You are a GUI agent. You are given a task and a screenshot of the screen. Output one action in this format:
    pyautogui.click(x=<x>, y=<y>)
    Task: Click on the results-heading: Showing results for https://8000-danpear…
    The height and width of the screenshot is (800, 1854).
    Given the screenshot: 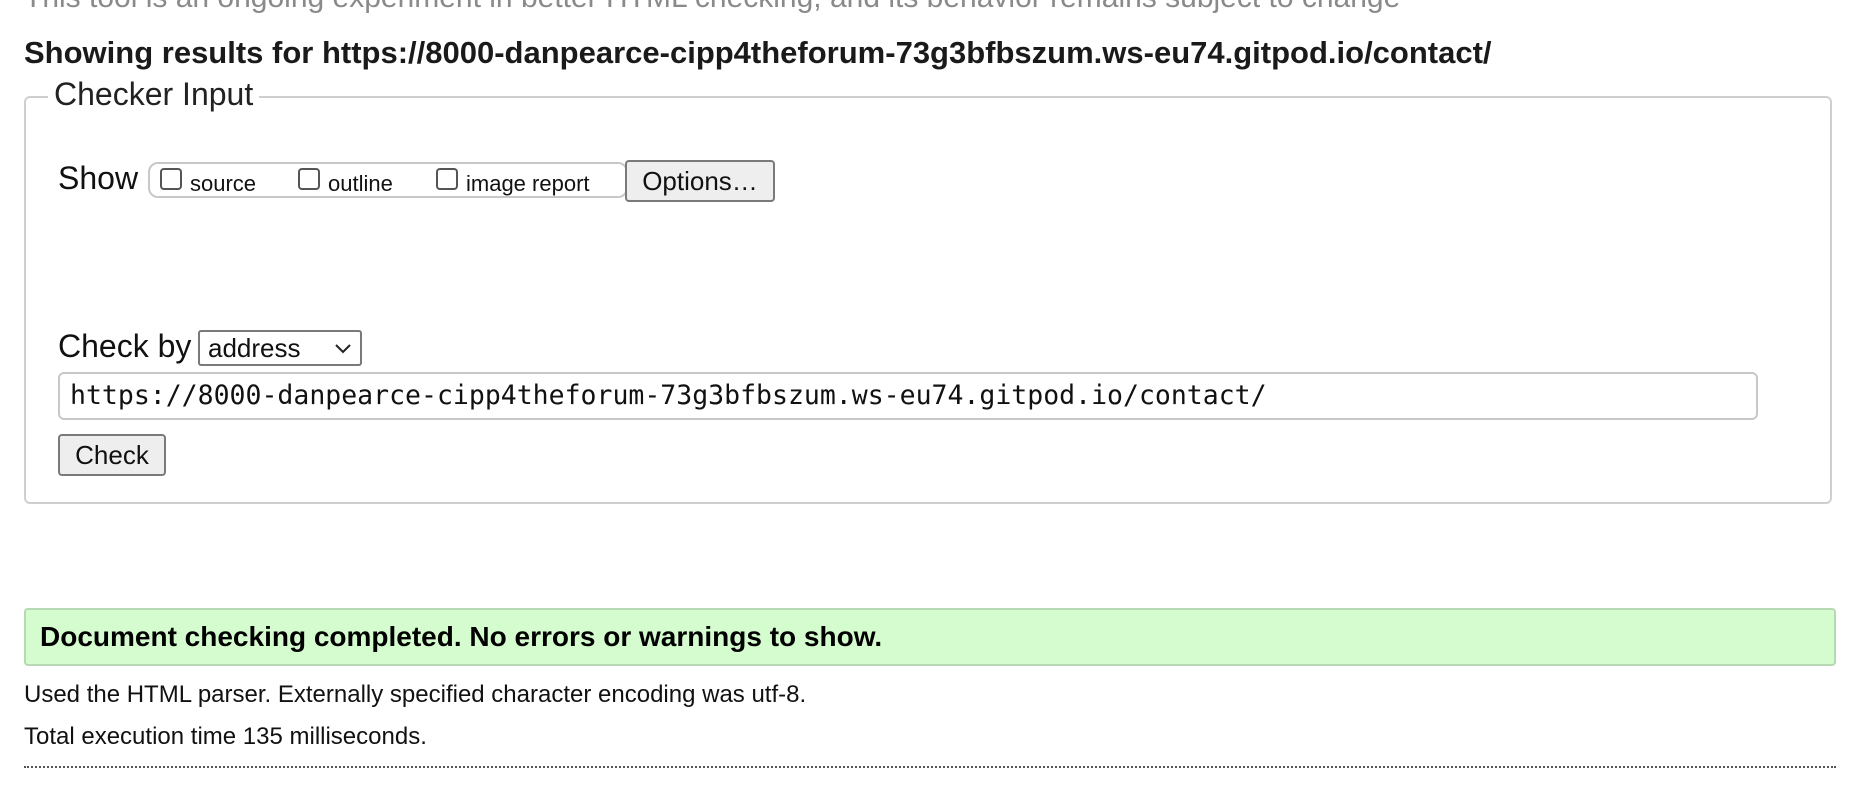 What is the action you would take?
    pyautogui.click(x=758, y=52)
    